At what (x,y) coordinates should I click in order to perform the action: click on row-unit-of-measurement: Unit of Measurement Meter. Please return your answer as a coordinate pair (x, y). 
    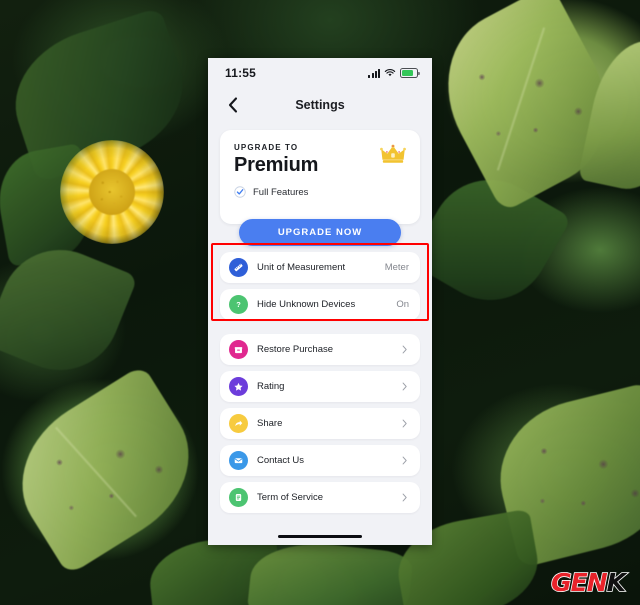
    Looking at the image, I should click on (320, 267).